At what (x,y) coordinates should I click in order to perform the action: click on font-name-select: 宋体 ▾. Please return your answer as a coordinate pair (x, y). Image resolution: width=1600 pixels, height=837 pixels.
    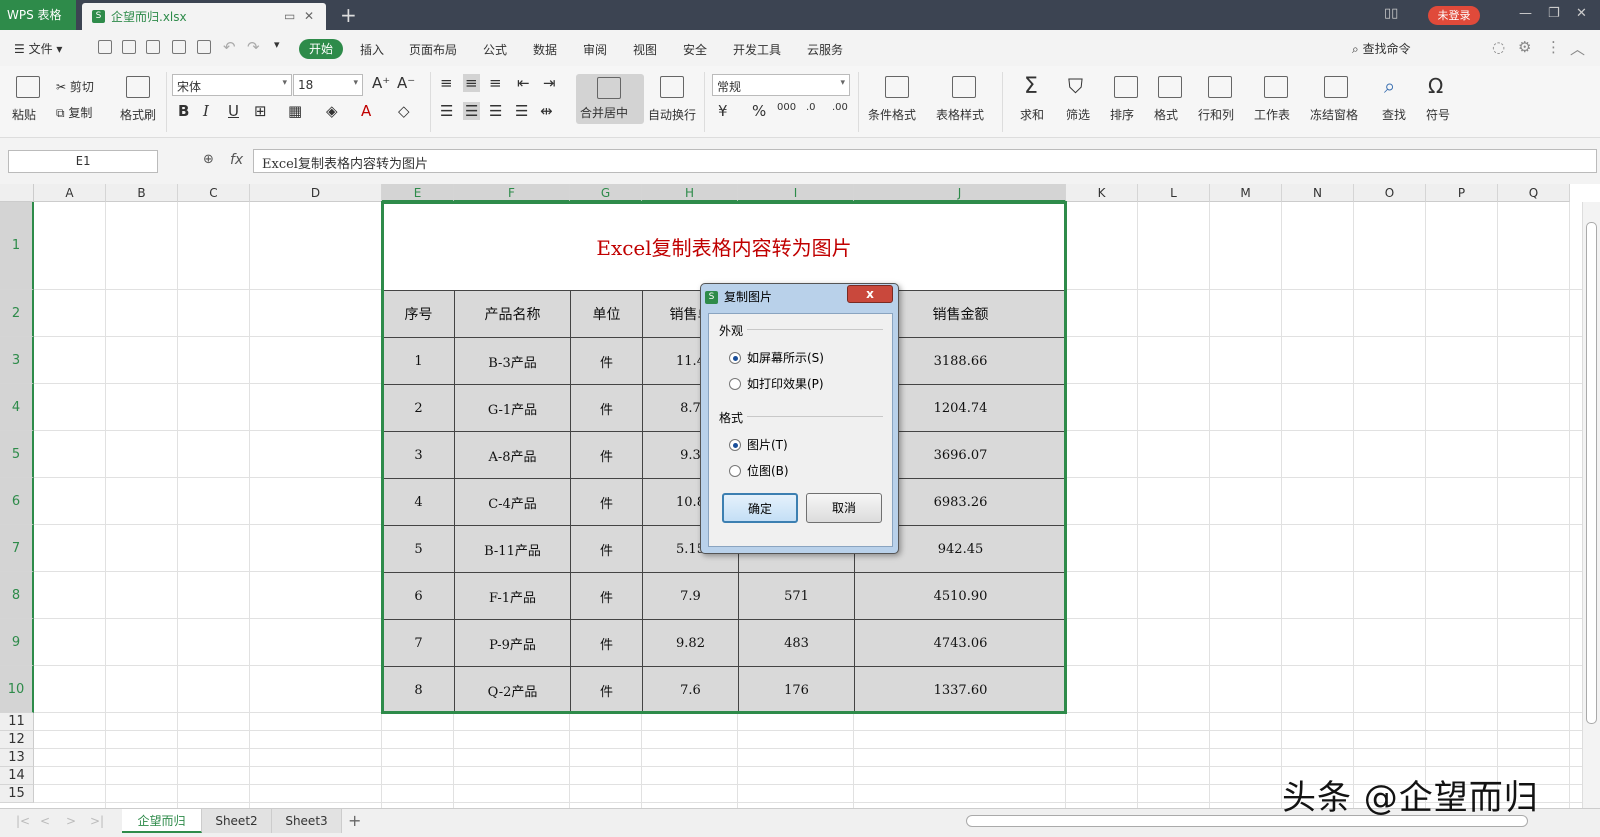
    Looking at the image, I should click on (232, 85).